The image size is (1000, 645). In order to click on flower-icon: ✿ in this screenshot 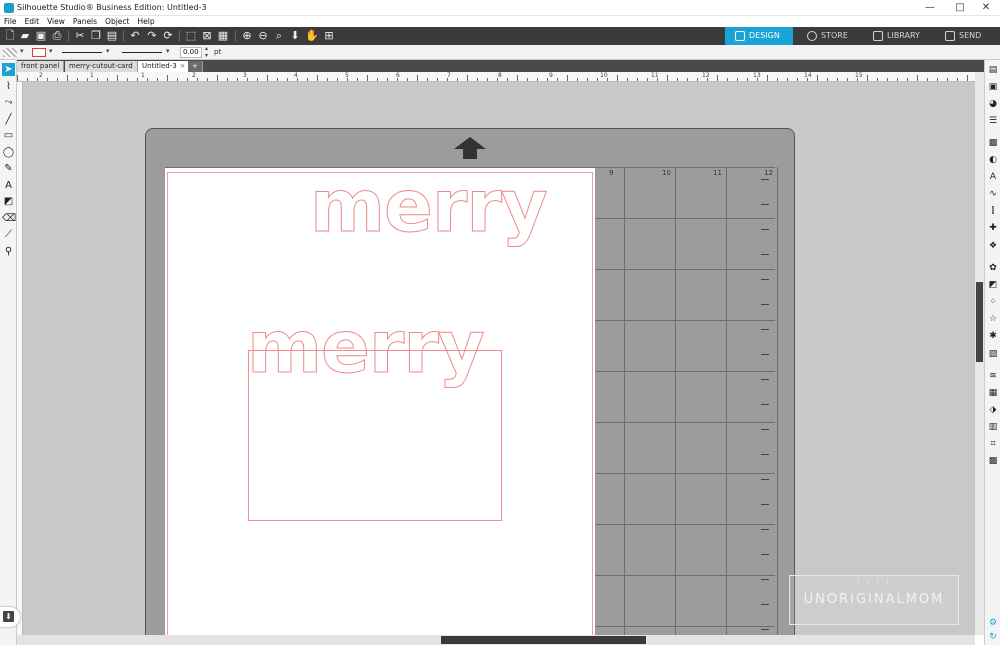, I will do `click(993, 268)`.